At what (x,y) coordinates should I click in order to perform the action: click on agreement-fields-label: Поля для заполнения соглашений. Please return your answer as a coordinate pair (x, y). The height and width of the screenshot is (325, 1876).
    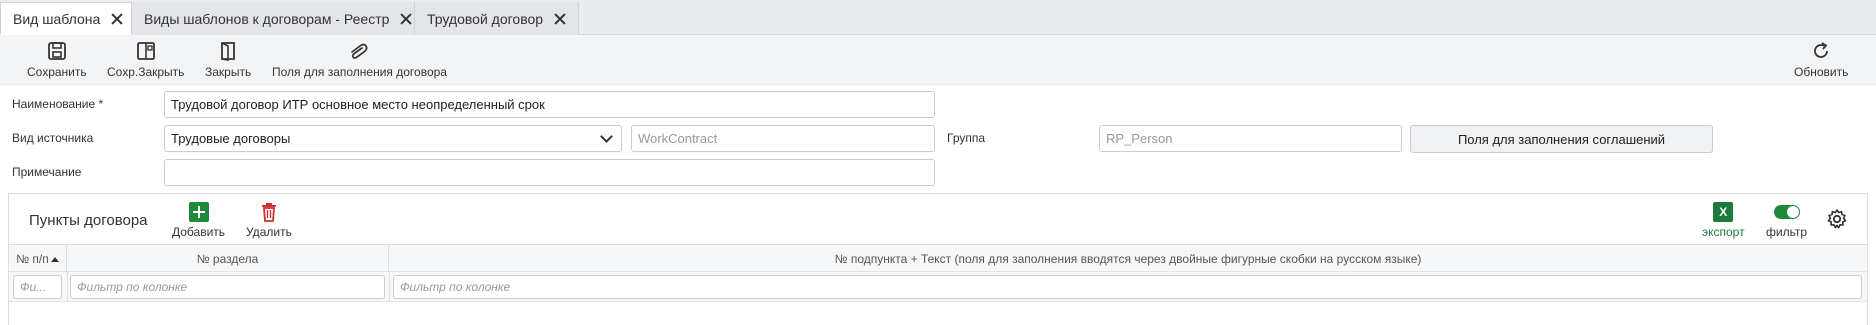
    Looking at the image, I should click on (1561, 139).